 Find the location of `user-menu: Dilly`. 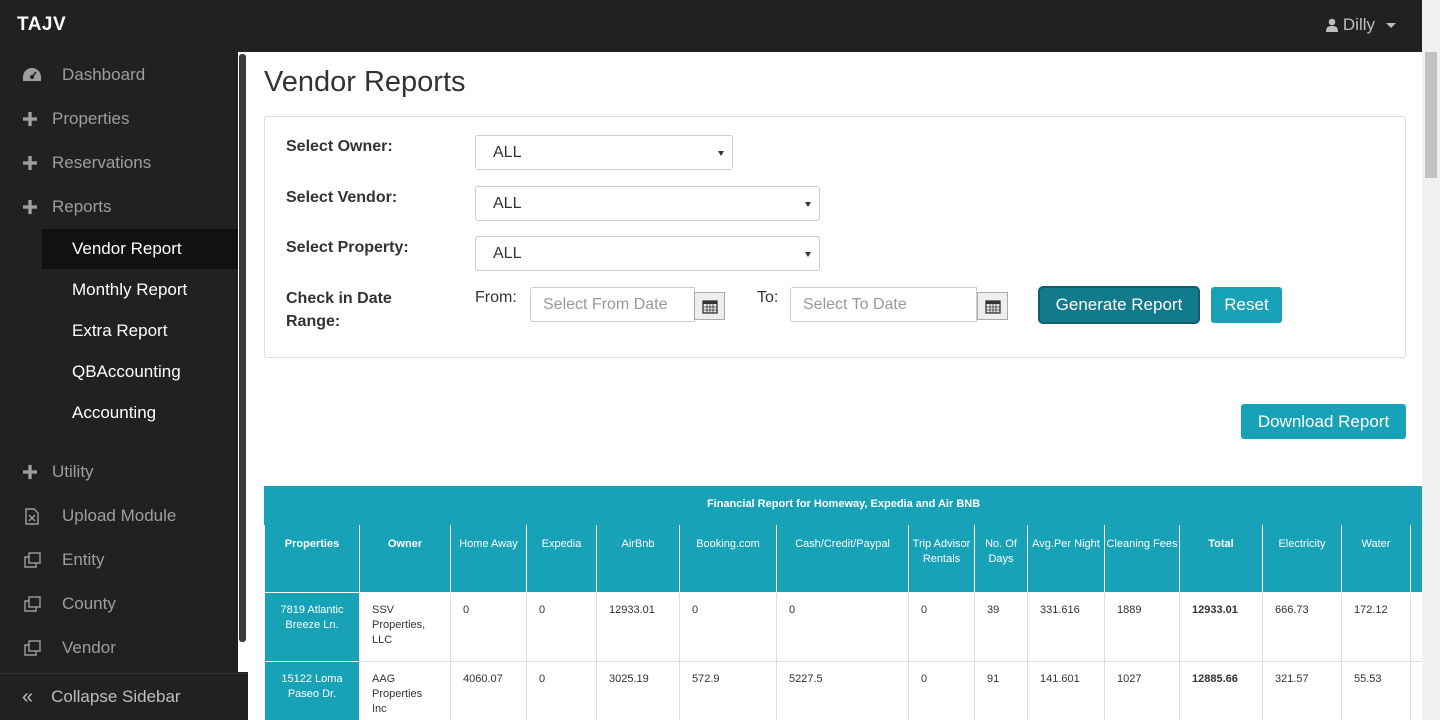

user-menu: Dilly is located at coordinates (1360, 25).